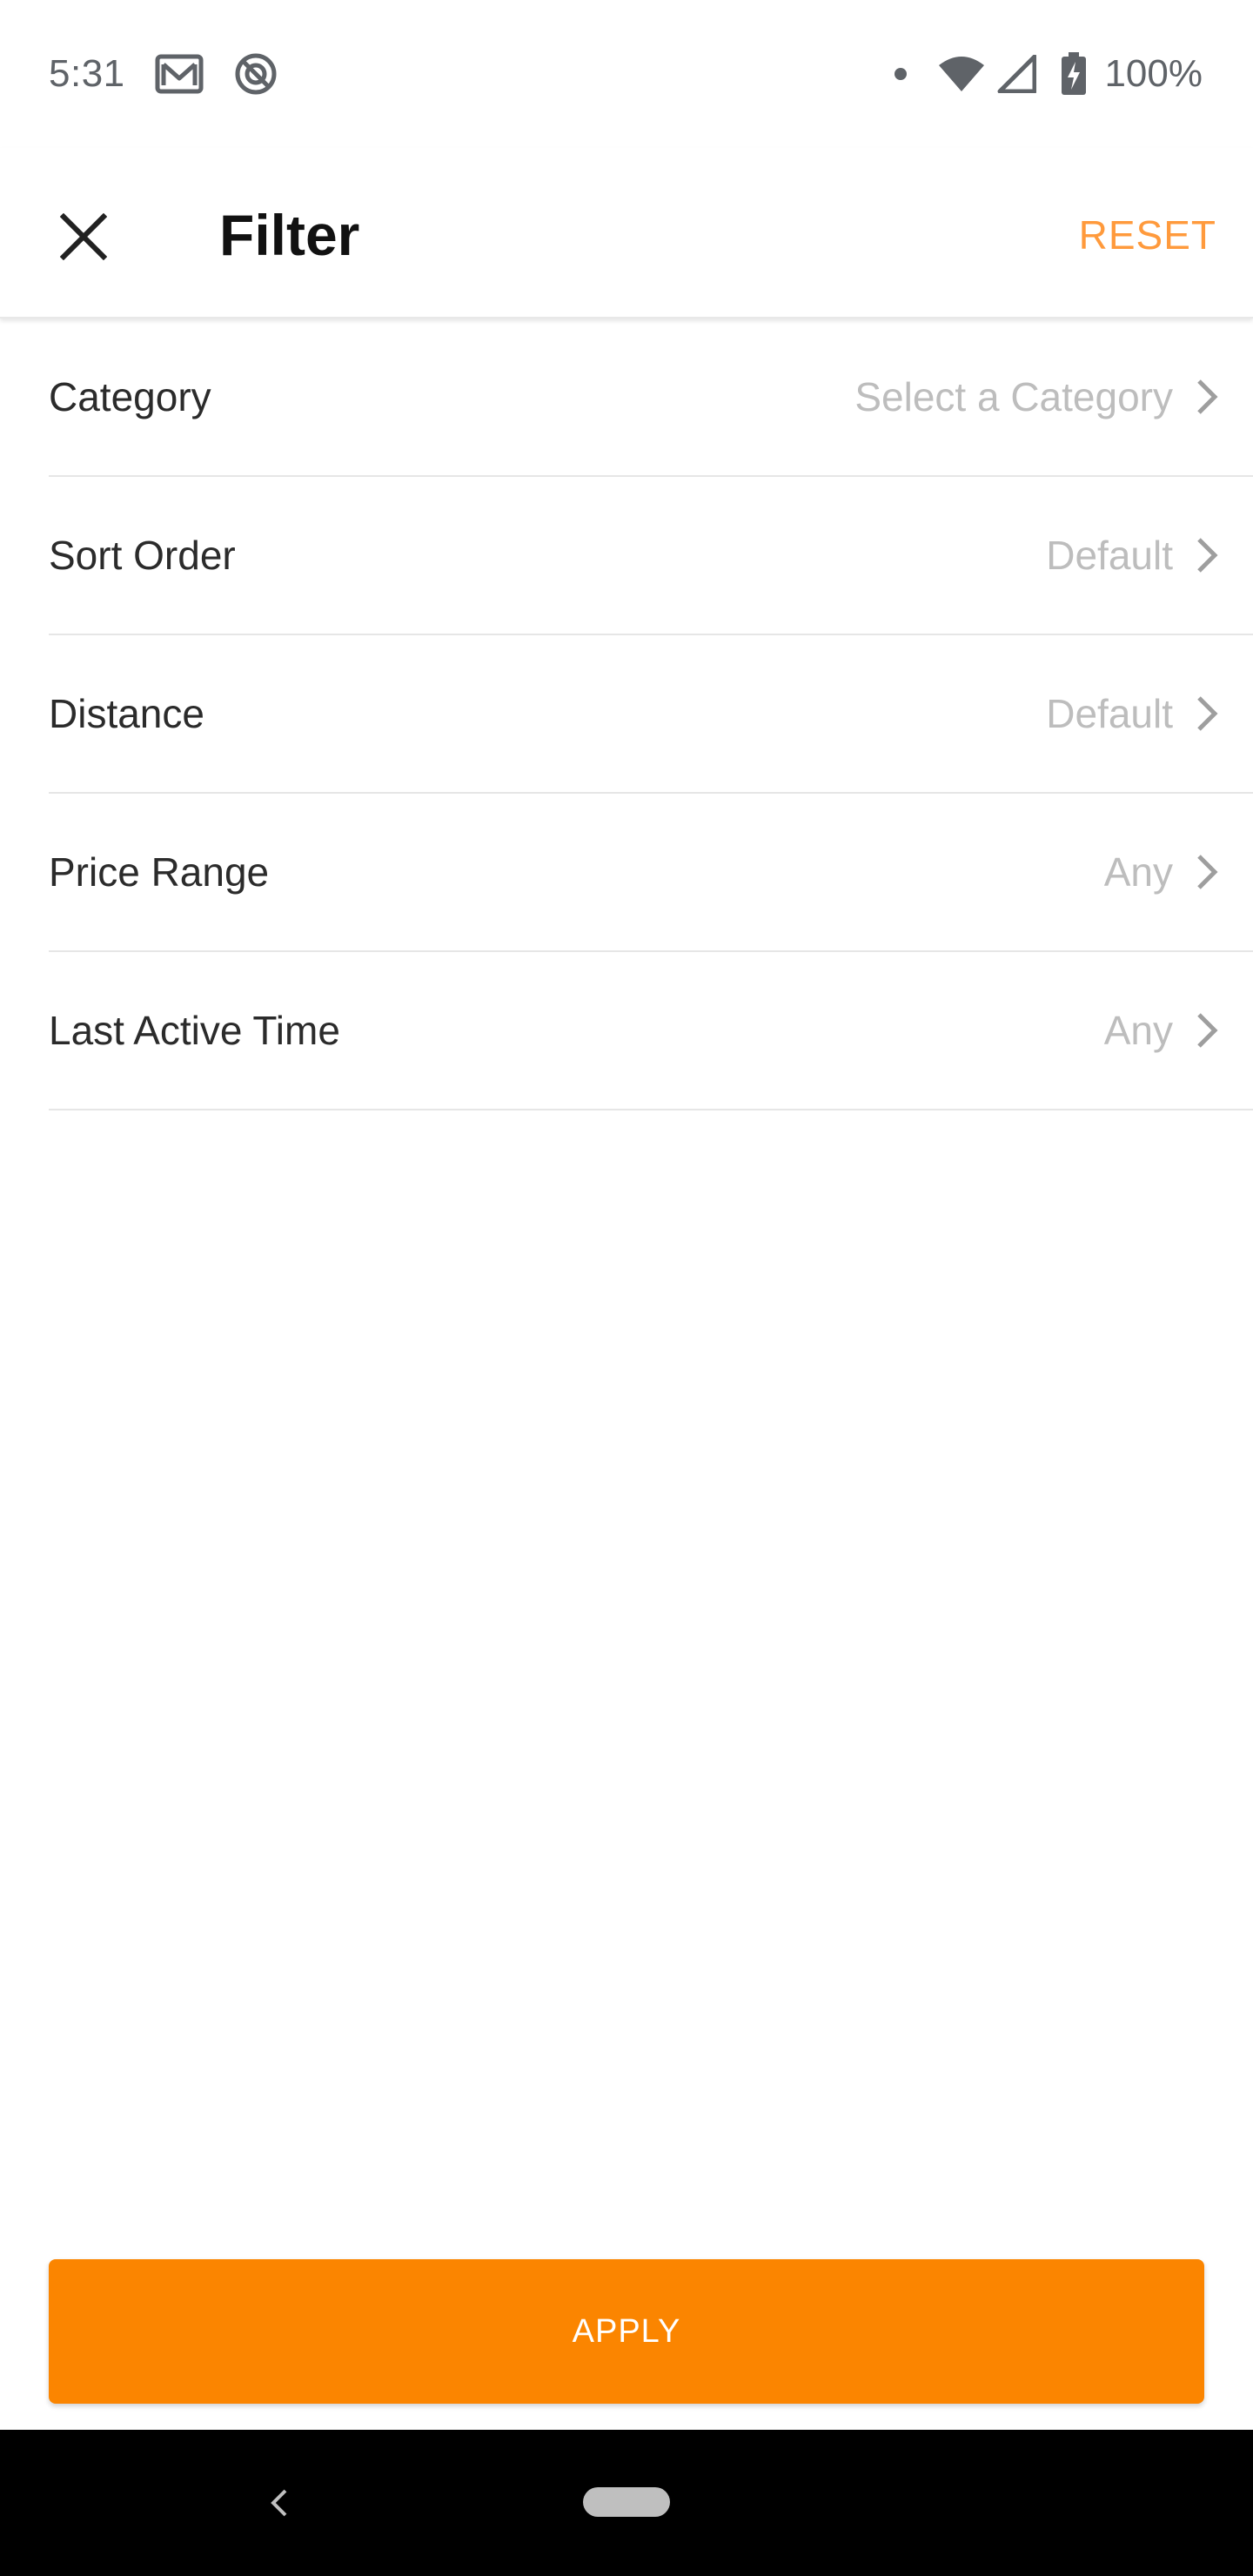 The height and width of the screenshot is (2576, 1253). I want to click on reset-button: RESET, so click(1147, 235).